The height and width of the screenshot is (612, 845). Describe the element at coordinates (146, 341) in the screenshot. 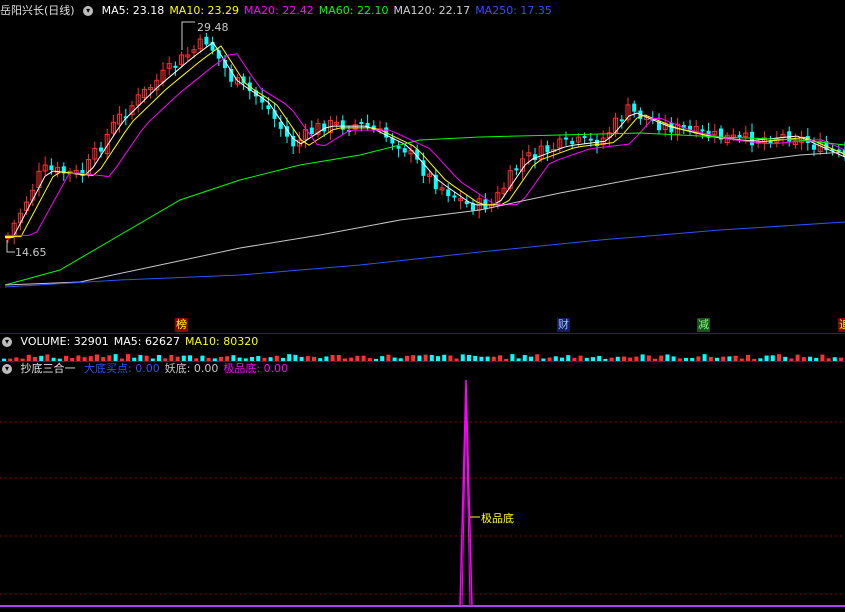

I see `volume-label-1: MA5: 62627` at that location.